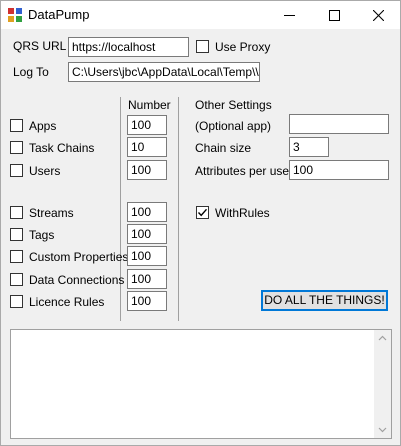 The width and height of the screenshot is (401, 446). What do you see at coordinates (147, 301) in the screenshot?
I see `licence-rules-number-input: 100` at bounding box center [147, 301].